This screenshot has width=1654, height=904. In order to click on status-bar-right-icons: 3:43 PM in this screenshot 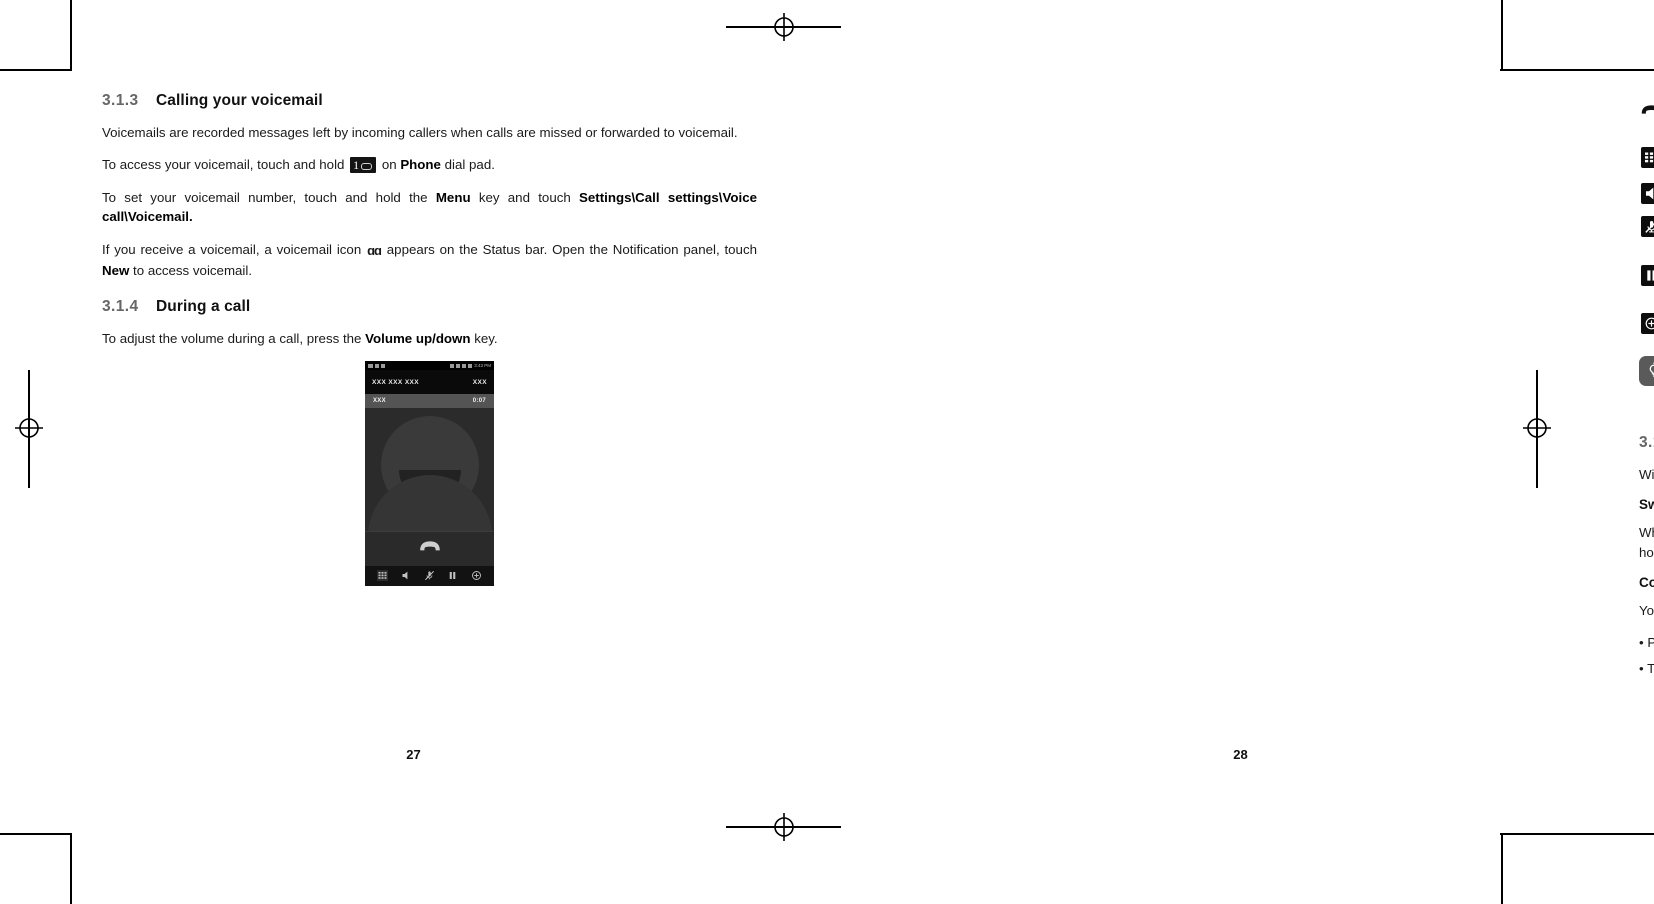, I will do `click(470, 365)`.